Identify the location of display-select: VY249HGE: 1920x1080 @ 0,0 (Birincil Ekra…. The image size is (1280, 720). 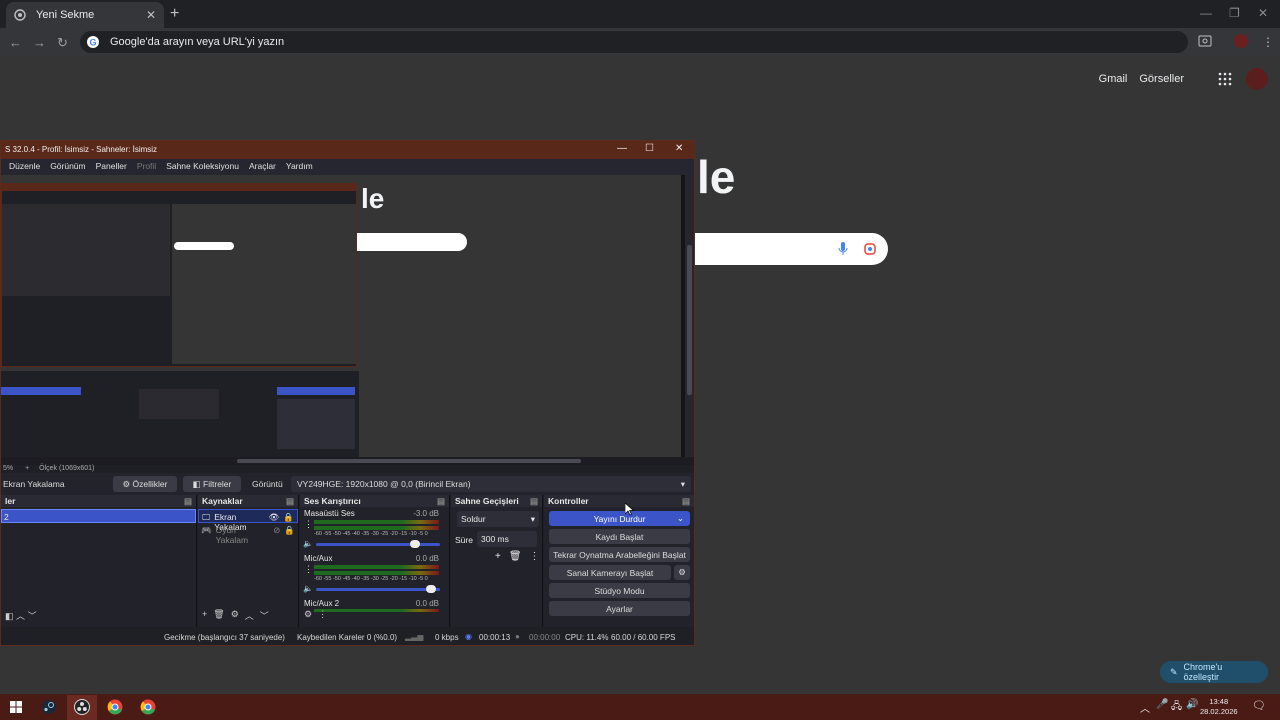
(491, 484).